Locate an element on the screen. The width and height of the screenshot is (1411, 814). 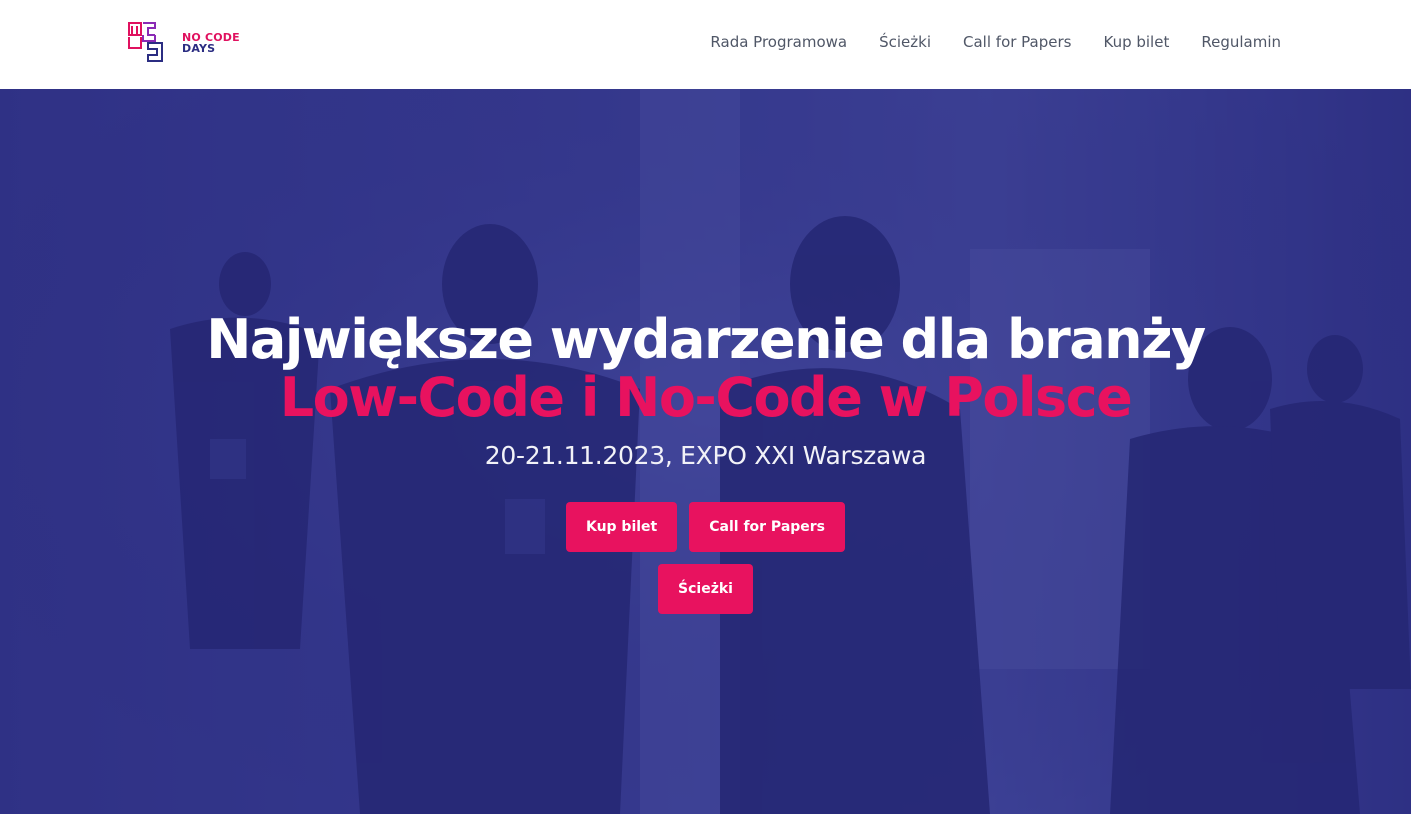
nav-link-kup-bilet: Kup bilet is located at coordinates (1136, 42).